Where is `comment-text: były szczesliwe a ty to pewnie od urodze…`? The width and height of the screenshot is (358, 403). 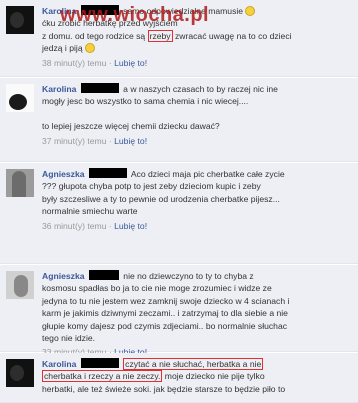
comment-text: były szczesliwe a ty to pewnie od urodze… is located at coordinates (161, 198).